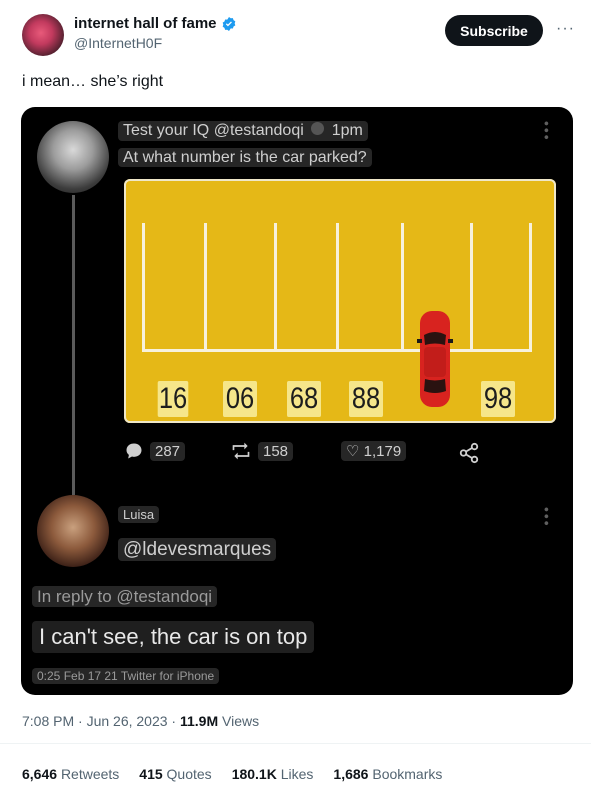 This screenshot has height=800, width=591. What do you see at coordinates (70, 774) in the screenshot?
I see `retweets-stat: 6,646 Retweets` at bounding box center [70, 774].